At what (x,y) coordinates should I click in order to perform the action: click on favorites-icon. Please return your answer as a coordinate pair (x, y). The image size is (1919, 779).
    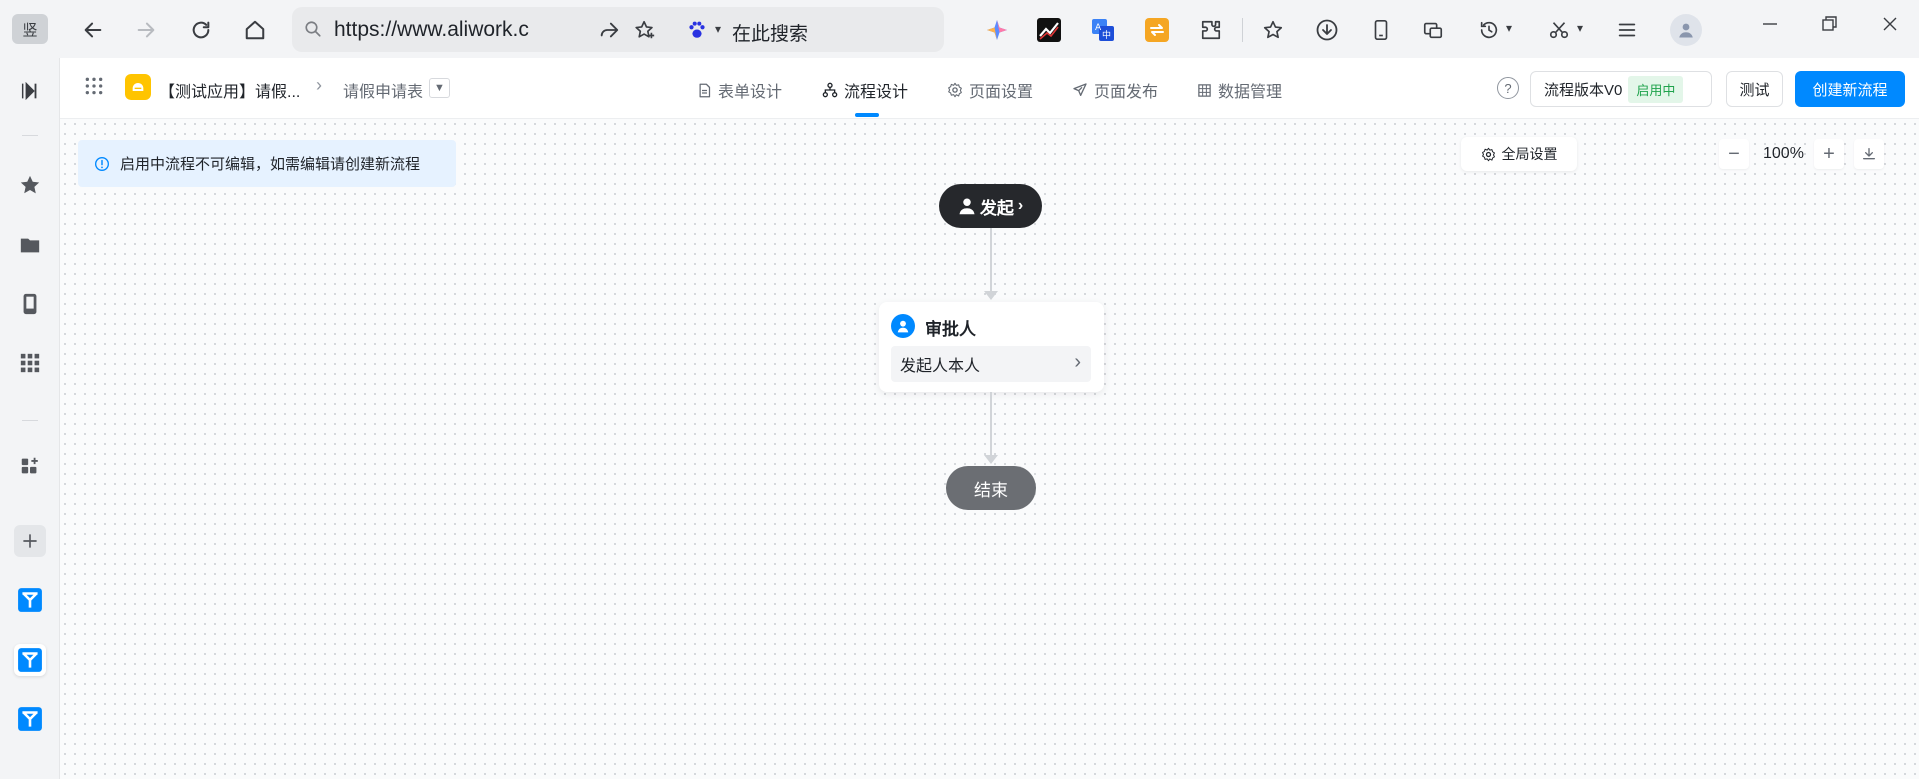
    Looking at the image, I should click on (30, 185).